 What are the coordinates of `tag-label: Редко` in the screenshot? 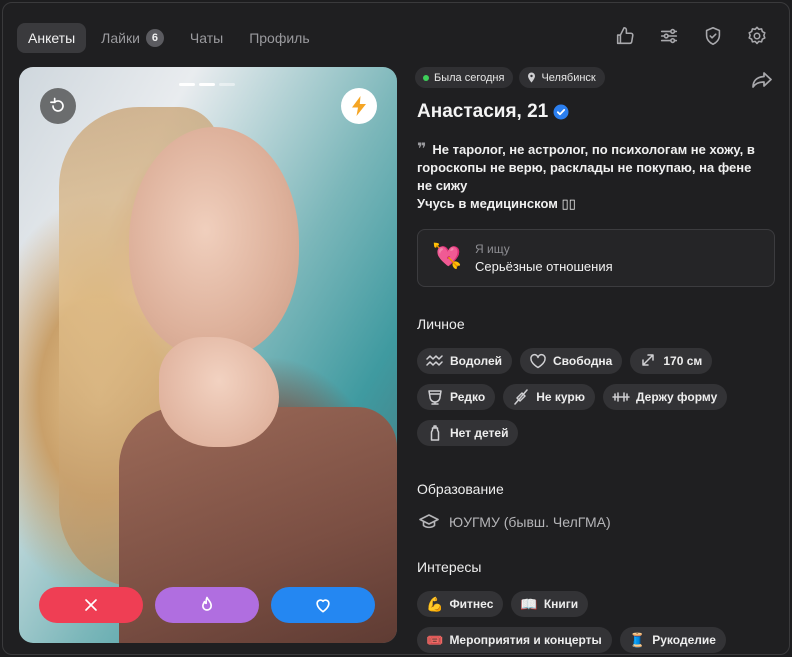 It's located at (468, 397).